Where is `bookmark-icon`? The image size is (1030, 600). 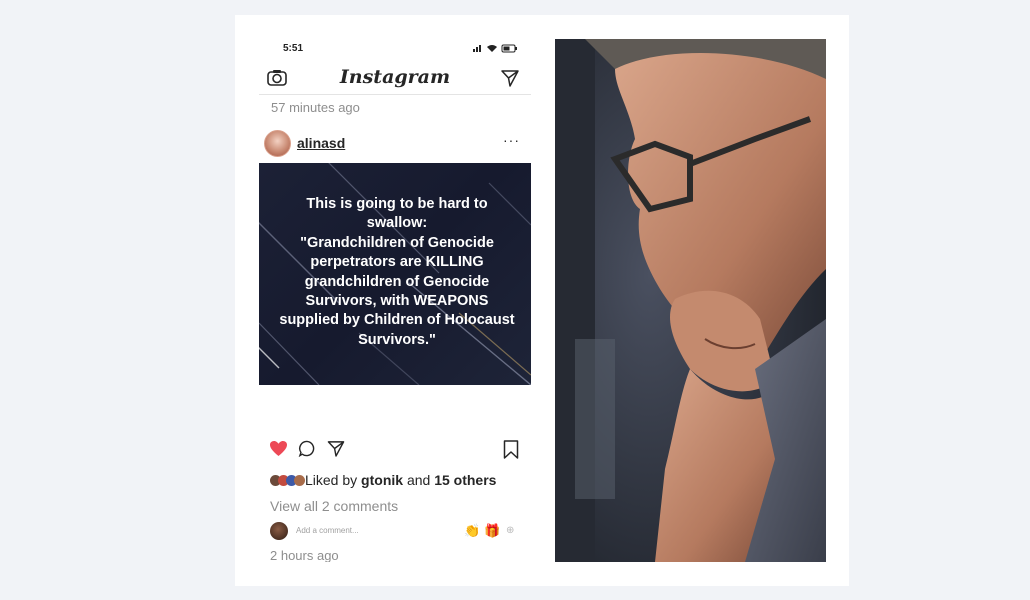 bookmark-icon is located at coordinates (511, 452).